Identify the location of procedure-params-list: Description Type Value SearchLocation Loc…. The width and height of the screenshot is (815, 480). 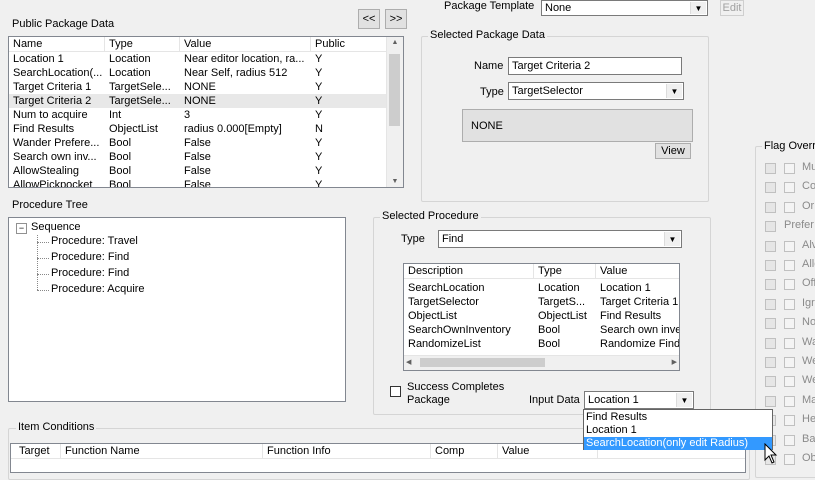
(541, 317).